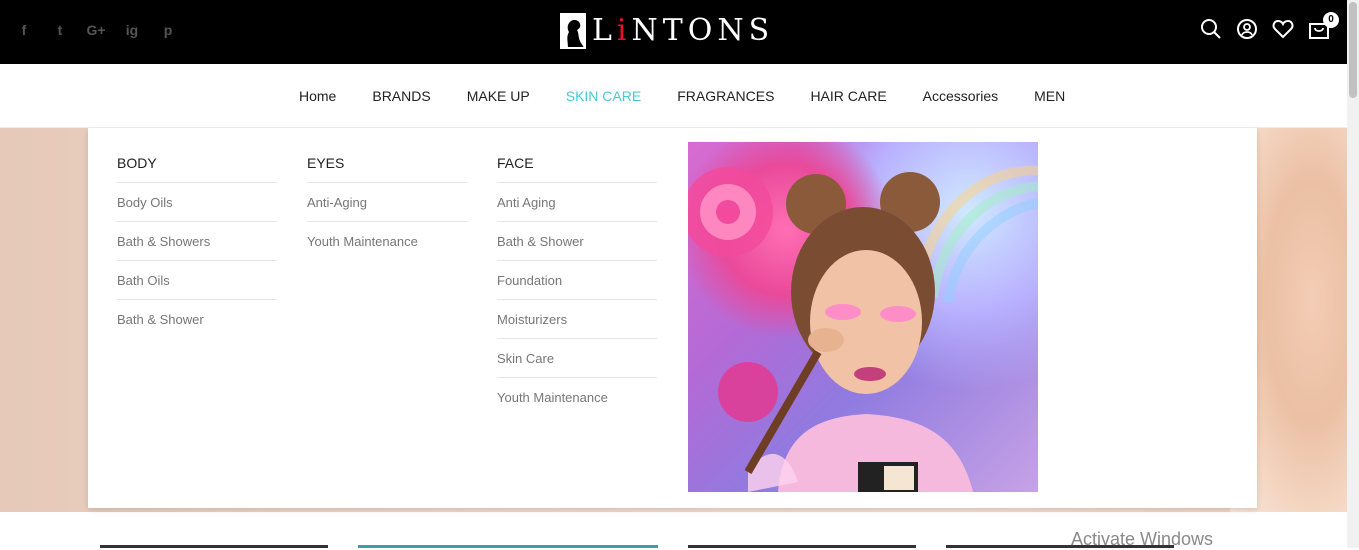 The image size is (1359, 550). What do you see at coordinates (1353, 50) in the screenshot?
I see `scrollbar-thumb` at bounding box center [1353, 50].